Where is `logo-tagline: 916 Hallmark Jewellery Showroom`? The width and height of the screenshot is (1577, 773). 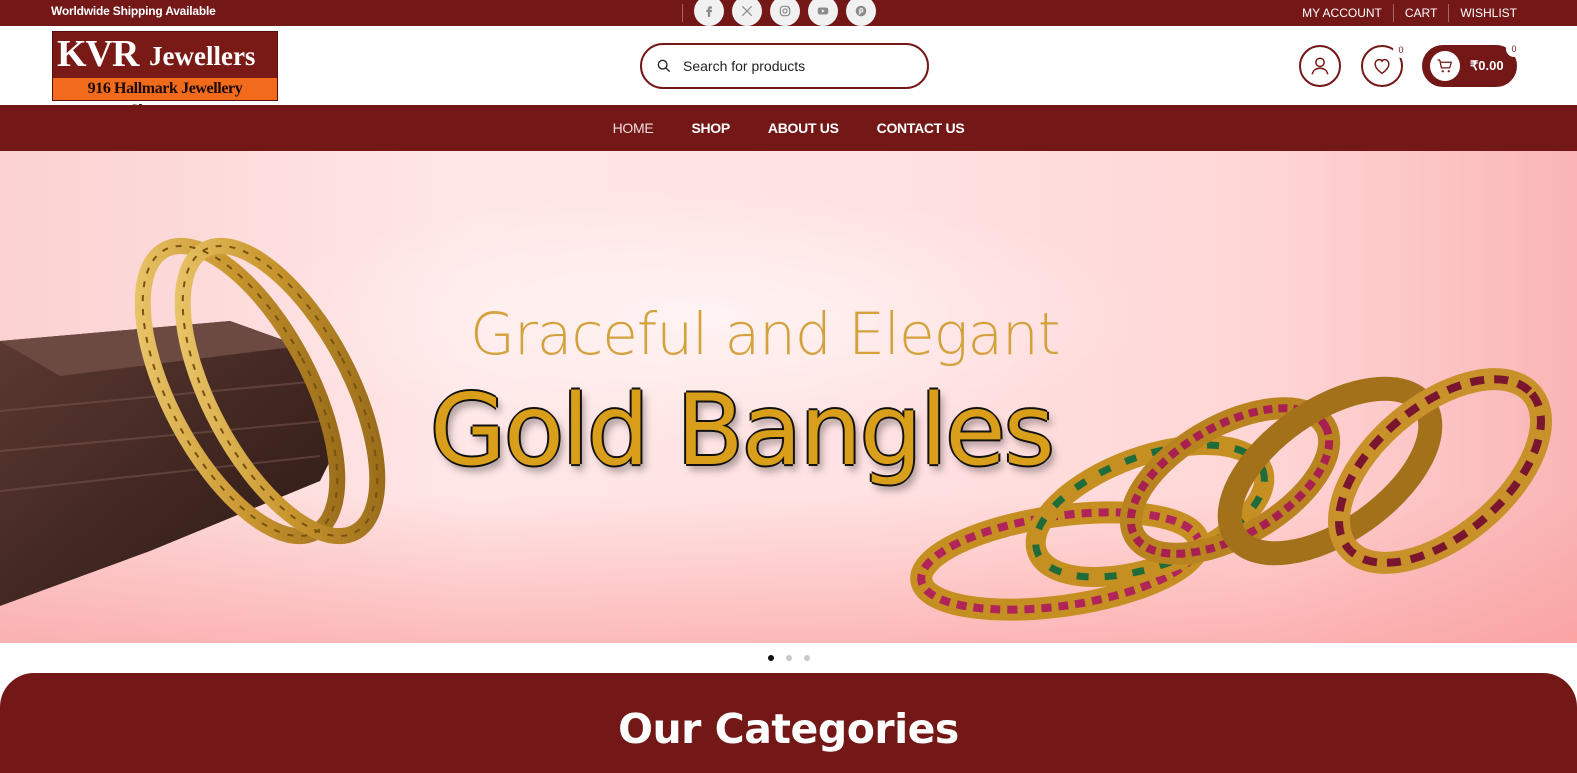 logo-tagline: 916 Hallmark Jewellery Showroom is located at coordinates (165, 98).